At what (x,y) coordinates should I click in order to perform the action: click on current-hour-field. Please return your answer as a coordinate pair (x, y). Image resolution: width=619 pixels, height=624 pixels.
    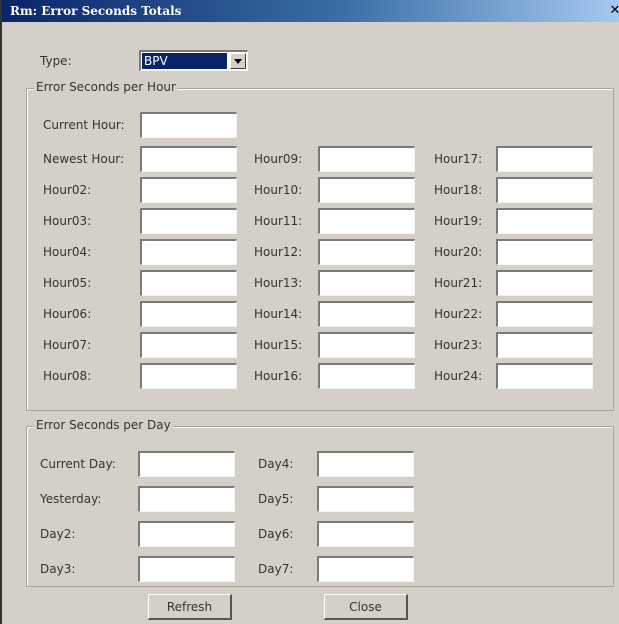
    Looking at the image, I should click on (188, 125).